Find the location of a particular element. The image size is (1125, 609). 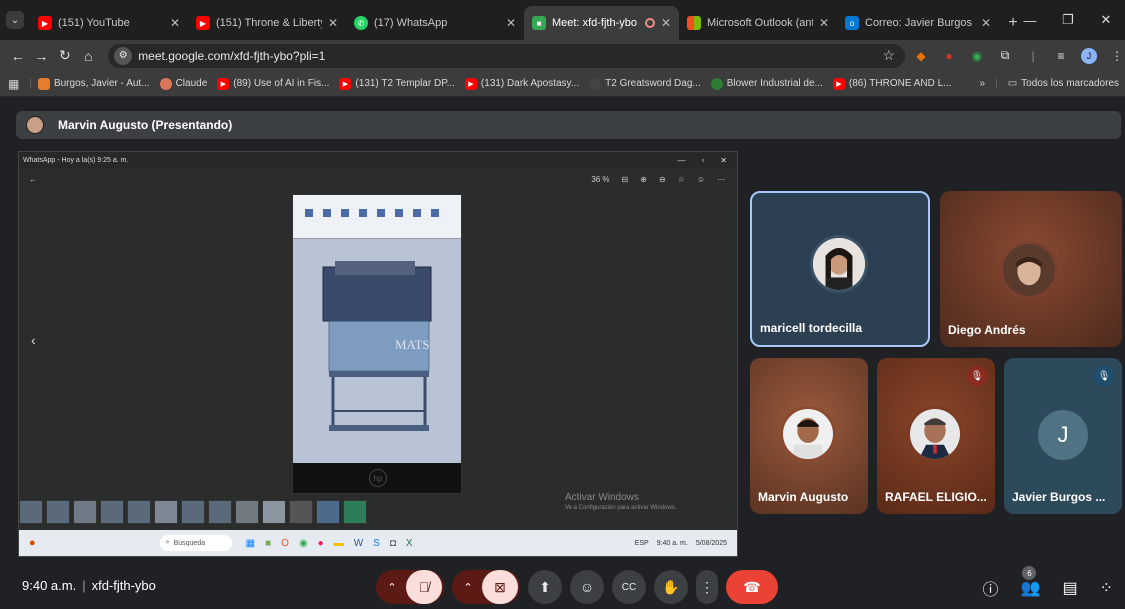

extension-green-icon: ◉ is located at coordinates (977, 56).